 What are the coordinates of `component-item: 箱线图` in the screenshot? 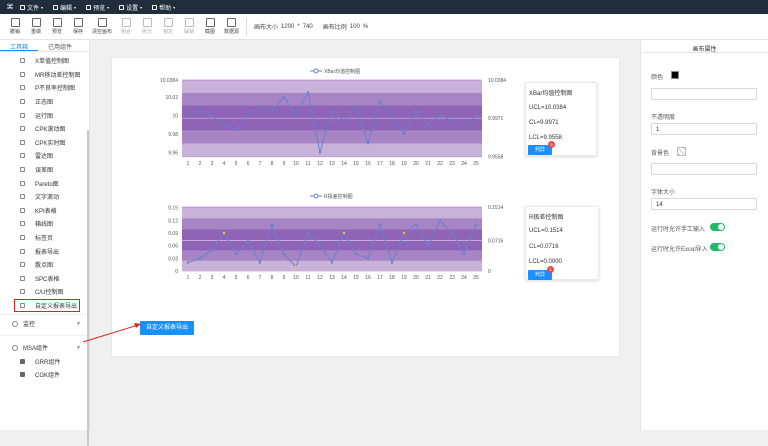 It's located at (44, 224).